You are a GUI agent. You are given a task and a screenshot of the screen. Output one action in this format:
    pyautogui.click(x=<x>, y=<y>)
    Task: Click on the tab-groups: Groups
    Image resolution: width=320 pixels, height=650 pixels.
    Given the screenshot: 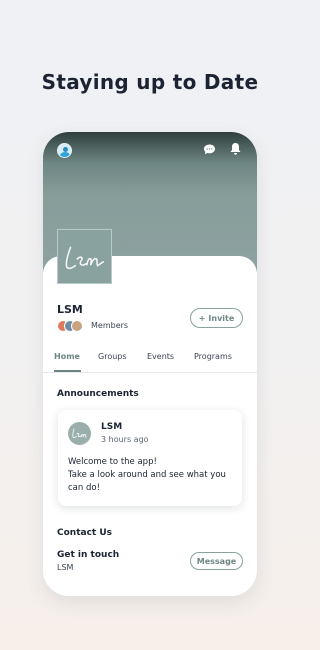 What is the action you would take?
    pyautogui.click(x=112, y=356)
    